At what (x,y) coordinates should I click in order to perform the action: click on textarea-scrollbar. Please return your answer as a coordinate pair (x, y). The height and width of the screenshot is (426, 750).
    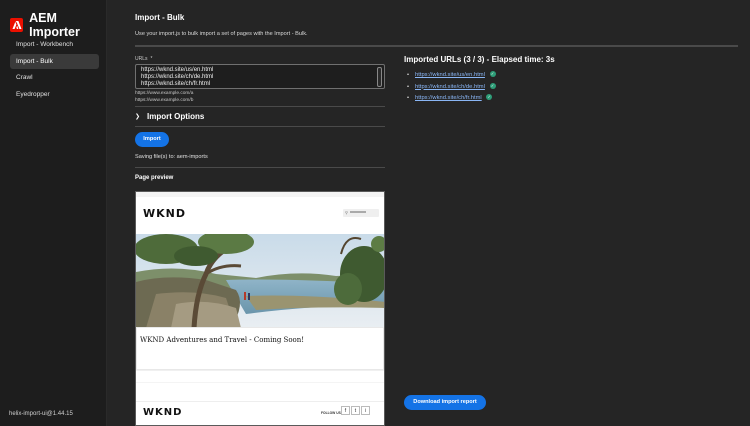
    Looking at the image, I should click on (379, 77).